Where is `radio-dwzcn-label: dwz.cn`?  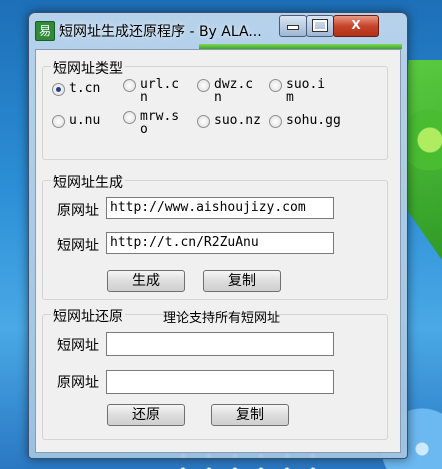
radio-dwzcn-label: dwz.cn is located at coordinates (234, 91).